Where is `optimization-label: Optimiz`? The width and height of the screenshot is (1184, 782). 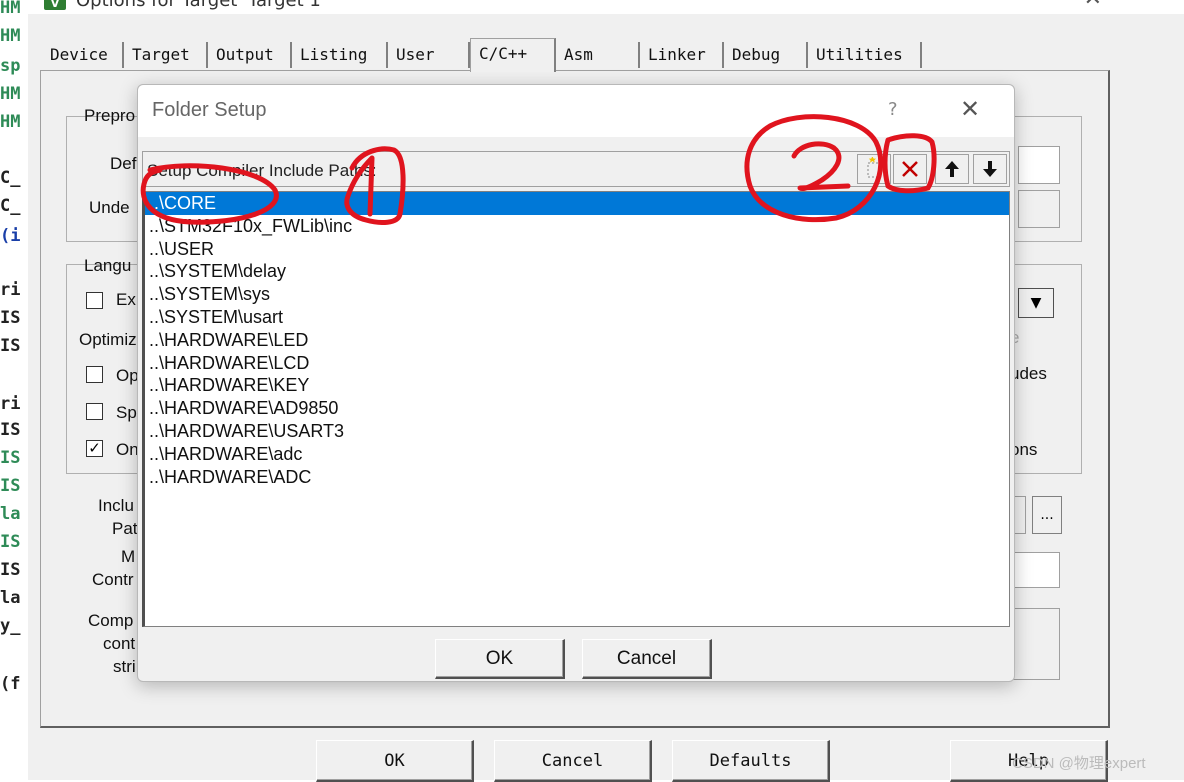 optimization-label: Optimiz is located at coordinates (108, 339).